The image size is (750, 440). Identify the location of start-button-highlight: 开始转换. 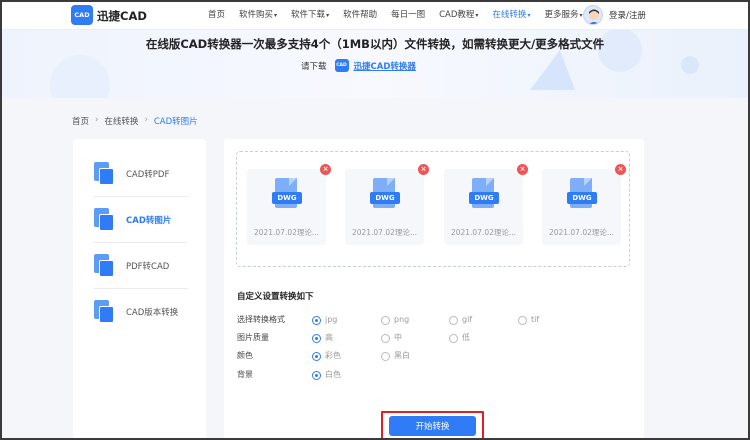
(432, 425).